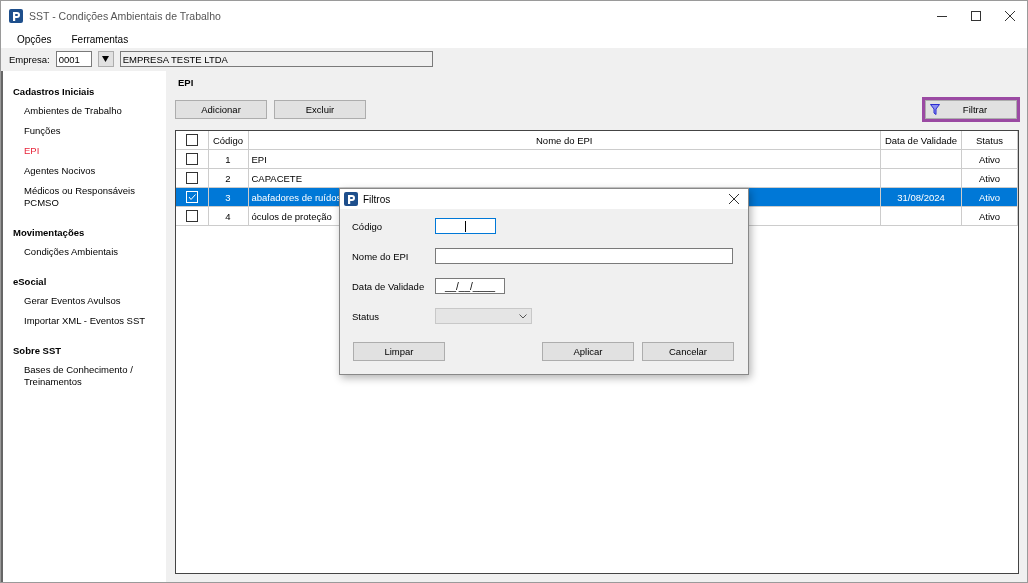 The width and height of the screenshot is (1028, 583). Describe the element at coordinates (276, 178) in the screenshot. I see `table-cell: CAPACETE` at that location.